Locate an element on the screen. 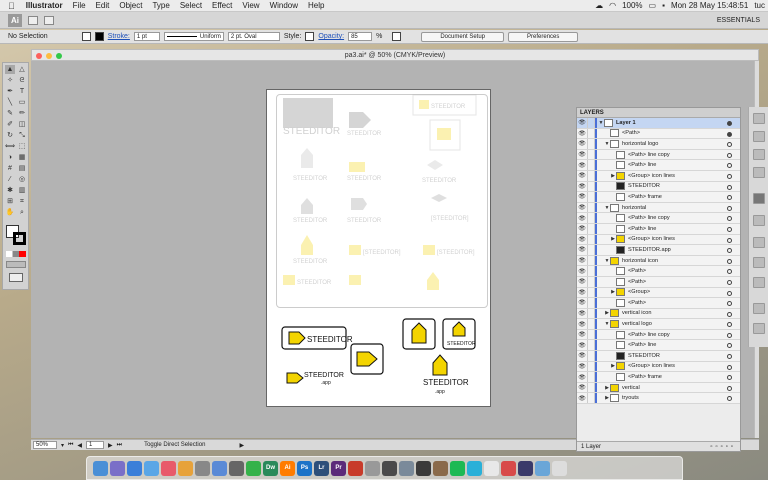 This screenshot has width=768, height=480. pen-tool-icon: ✒ is located at coordinates (10, 91).